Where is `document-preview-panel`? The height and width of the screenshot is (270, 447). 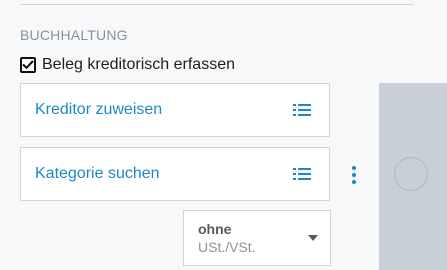 document-preview-panel is located at coordinates (413, 176).